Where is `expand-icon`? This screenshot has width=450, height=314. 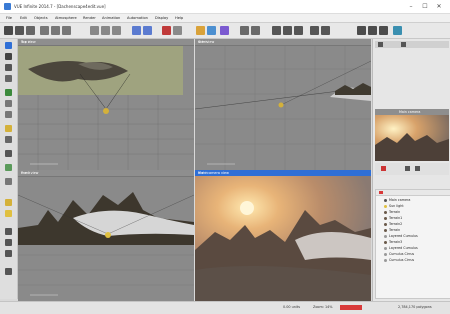 expand-icon is located at coordinates (417, 168).